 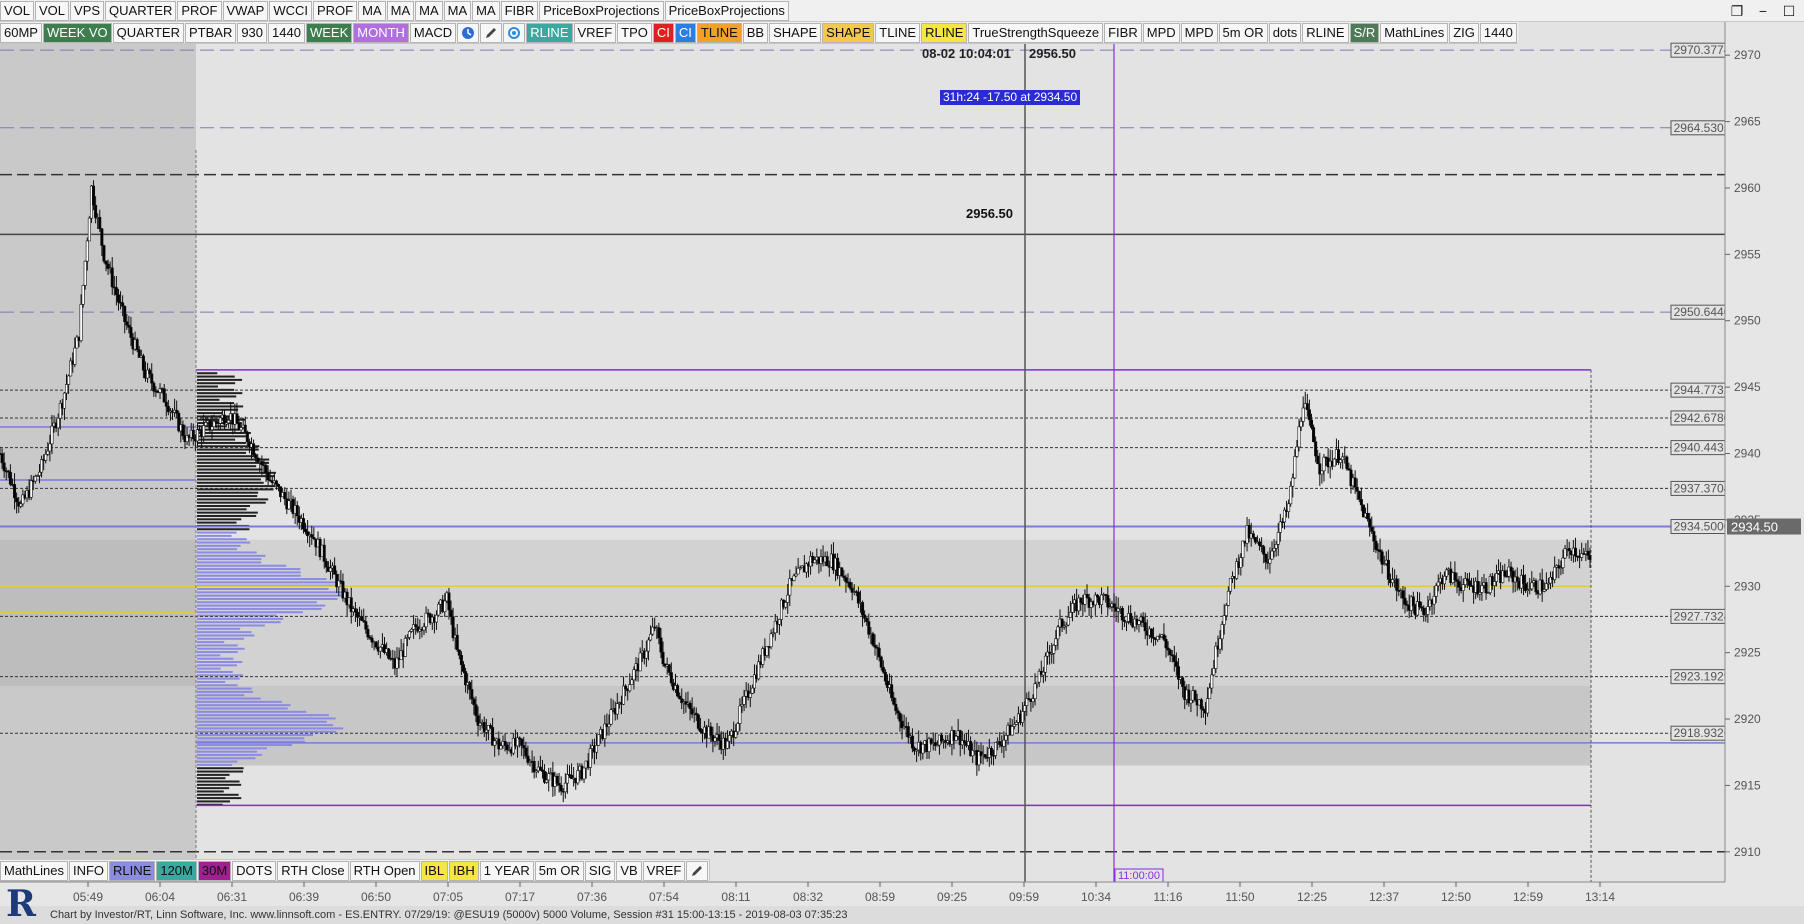 I want to click on measure-tool-box: 31h:24 -17.50 at 2934.50, so click(x=1010, y=97).